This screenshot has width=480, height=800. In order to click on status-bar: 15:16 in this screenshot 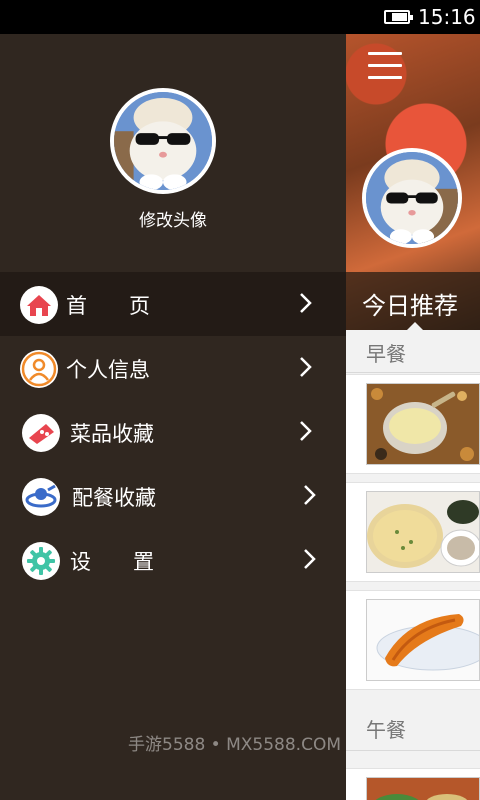, I will do `click(240, 17)`.